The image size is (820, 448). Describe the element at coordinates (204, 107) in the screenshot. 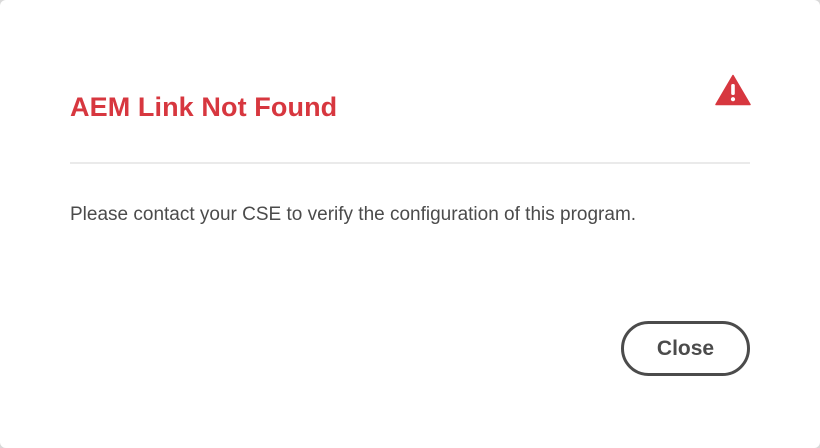

I see `dialog-title: AEM Link Not Found` at that location.